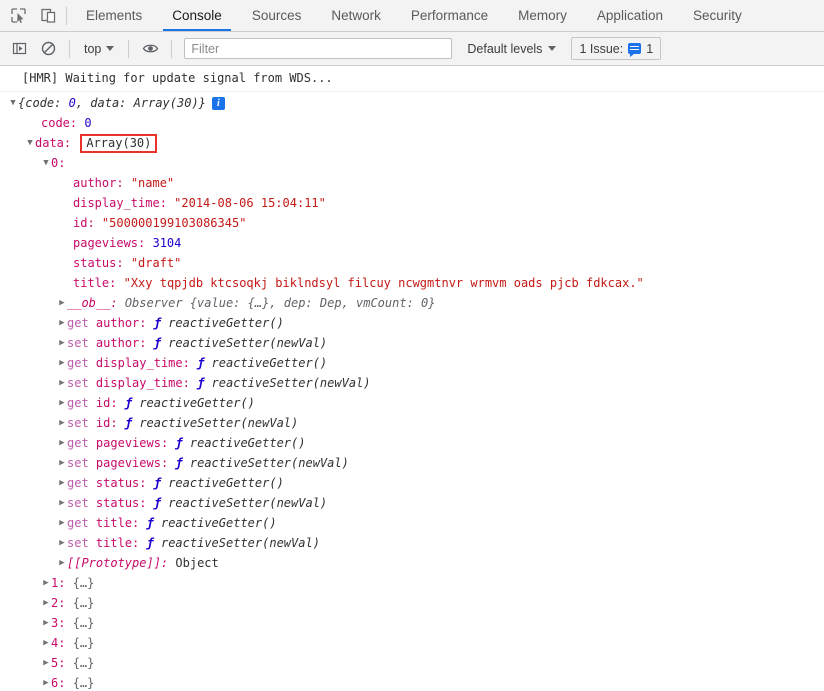 Image resolution: width=824 pixels, height=691 pixels. Describe the element at coordinates (412, 243) in the screenshot. I see `property-pageviews: pageviews: 3104` at that location.